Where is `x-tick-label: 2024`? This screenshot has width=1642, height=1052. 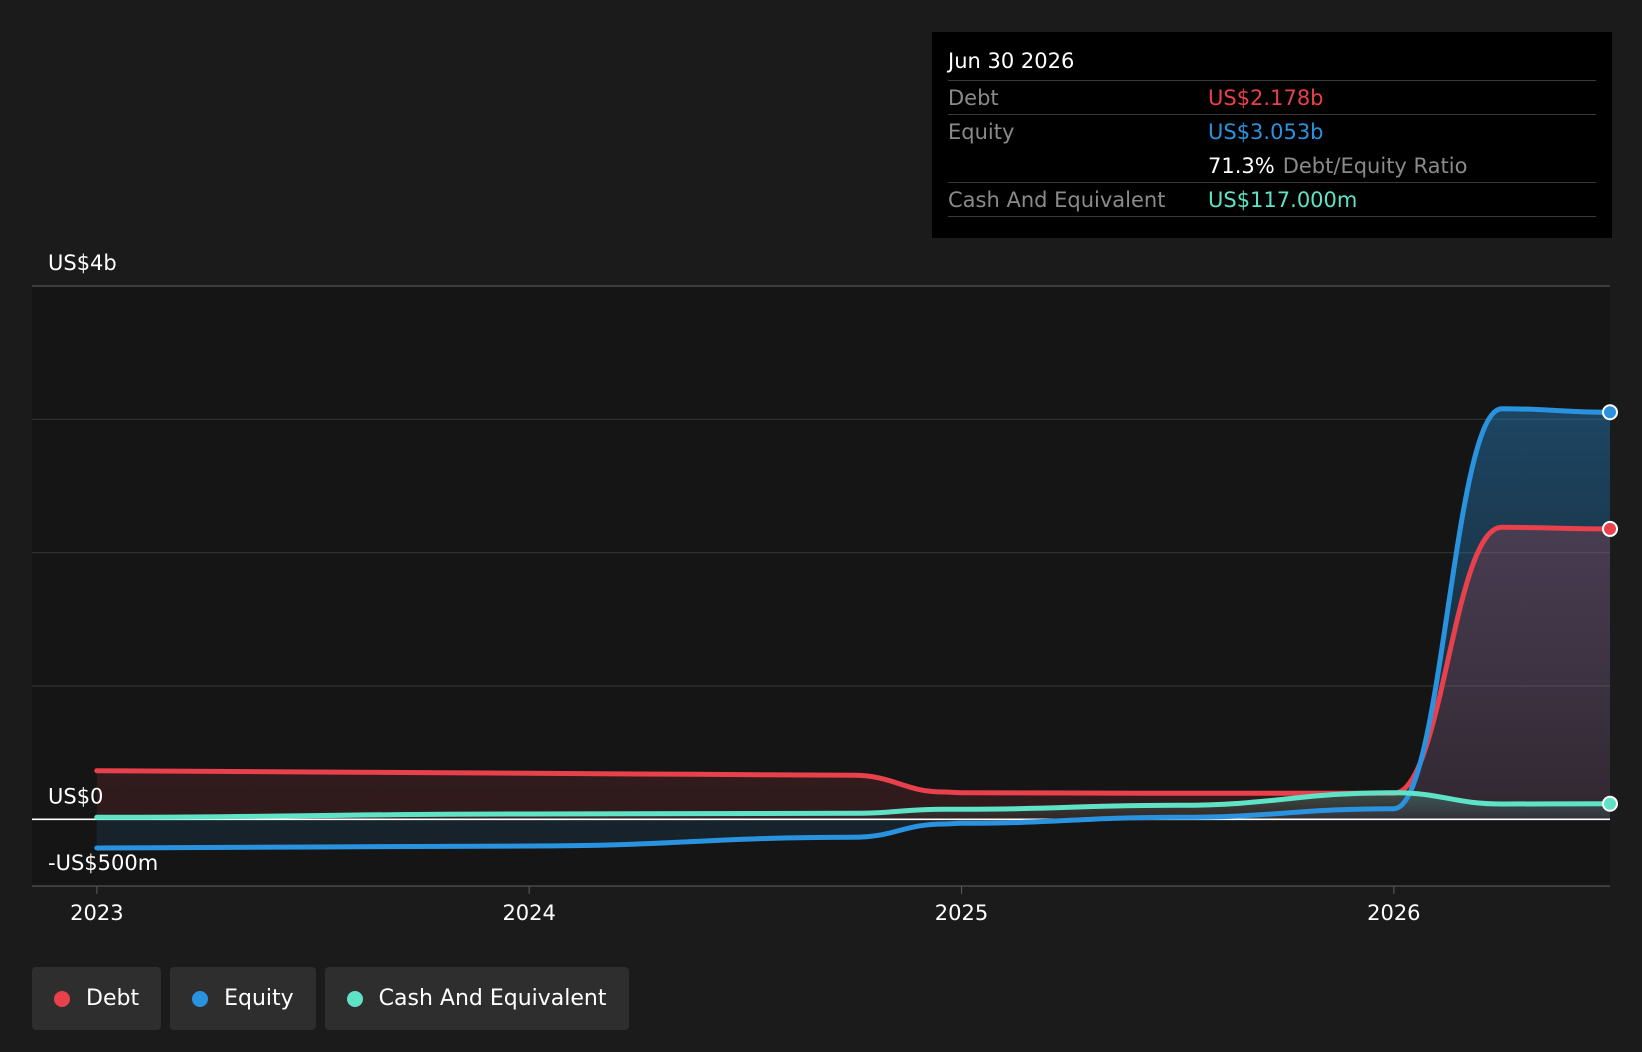
x-tick-label: 2024 is located at coordinates (528, 913).